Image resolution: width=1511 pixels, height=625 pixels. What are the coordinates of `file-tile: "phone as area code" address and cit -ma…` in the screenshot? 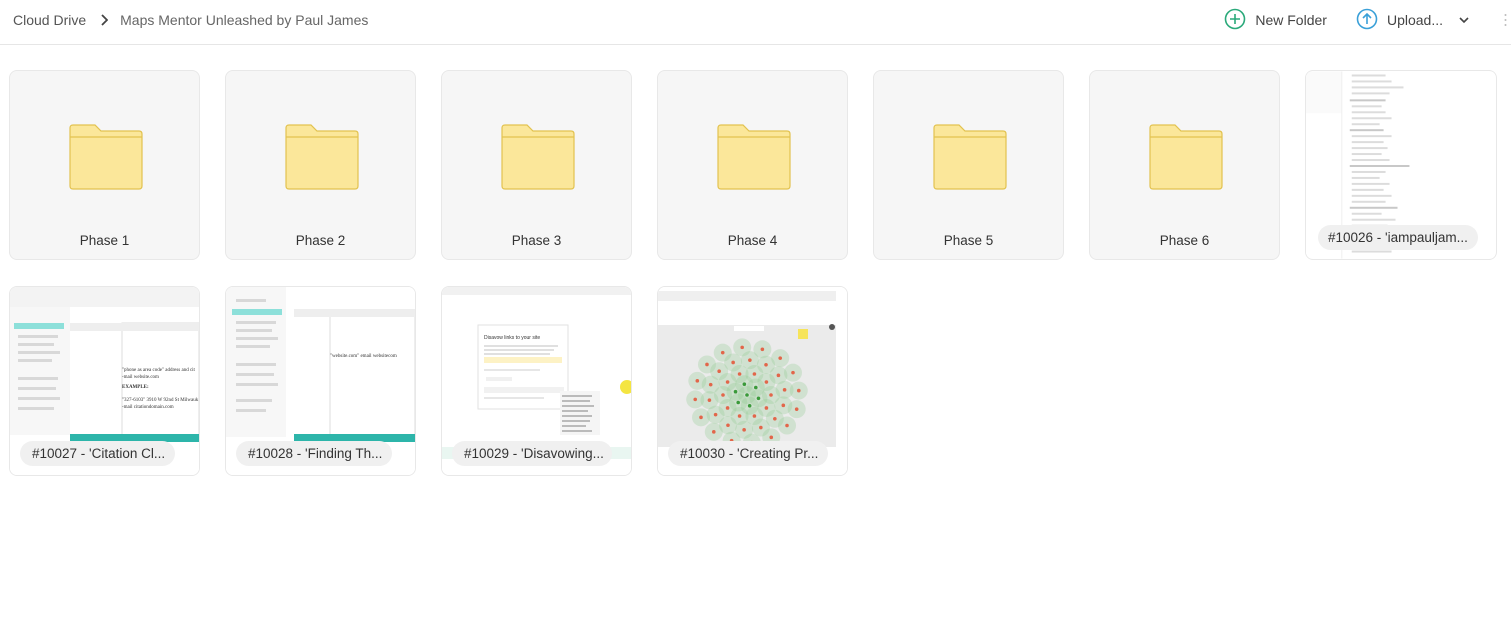 It's located at (104, 381).